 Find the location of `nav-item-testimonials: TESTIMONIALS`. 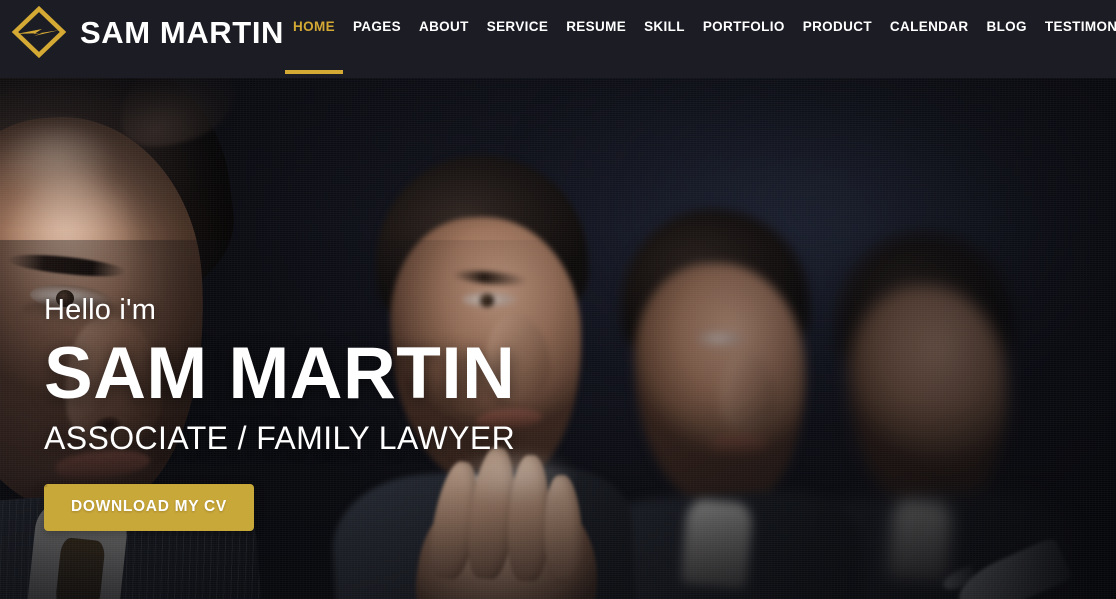

nav-item-testimonials: TESTIMONIALS is located at coordinates (1076, 27).